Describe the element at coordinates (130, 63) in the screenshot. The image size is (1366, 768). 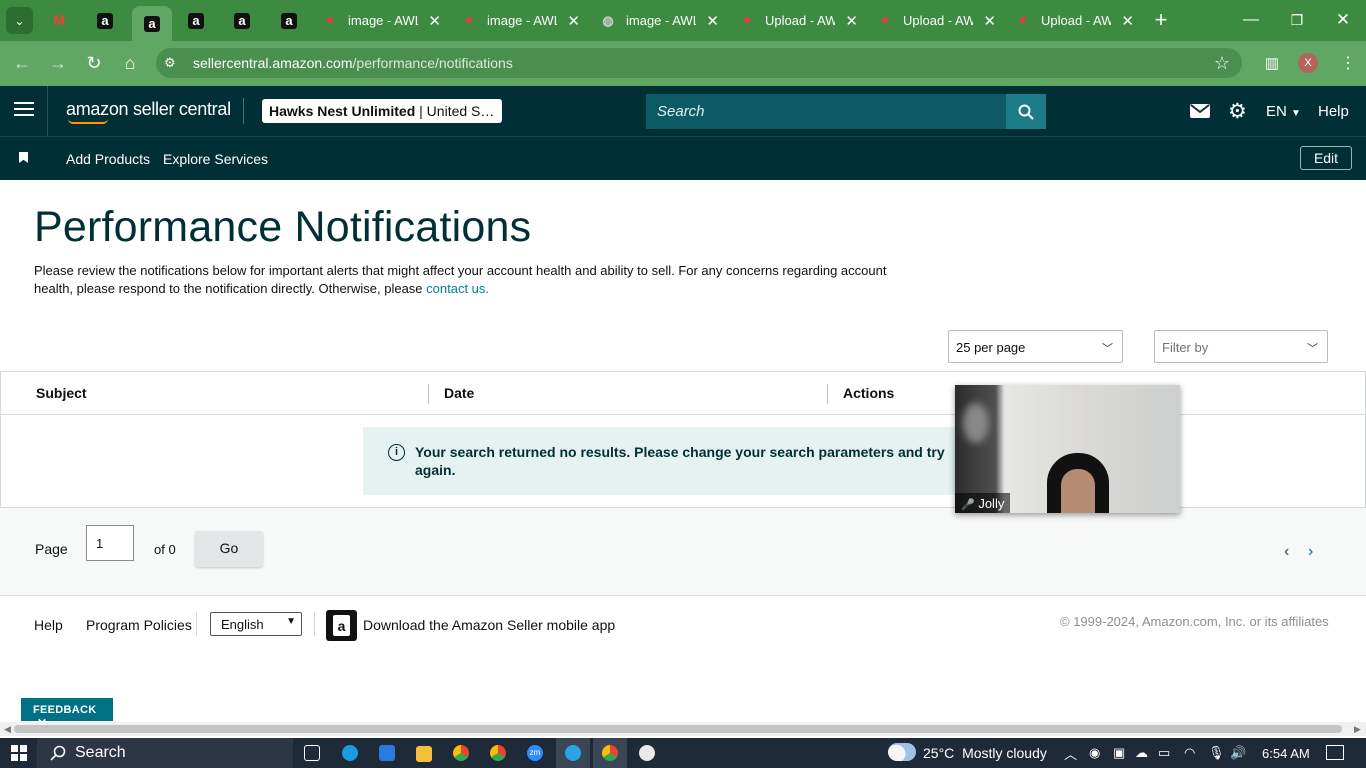
I see `home-icon: ⌂` at that location.